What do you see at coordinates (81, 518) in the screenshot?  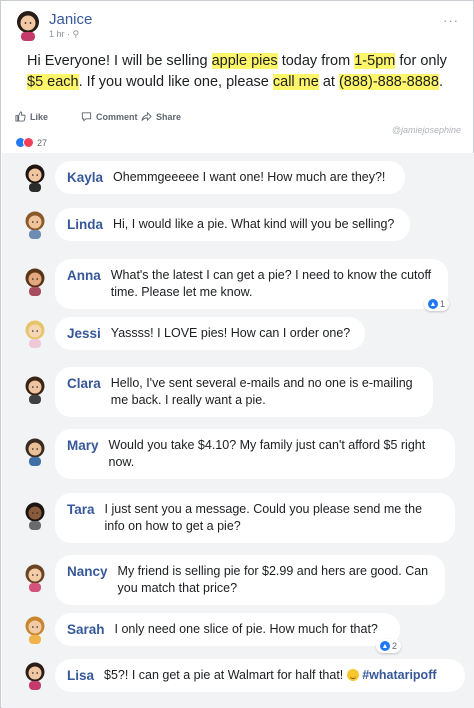 I see `commenter-name: Tara` at bounding box center [81, 518].